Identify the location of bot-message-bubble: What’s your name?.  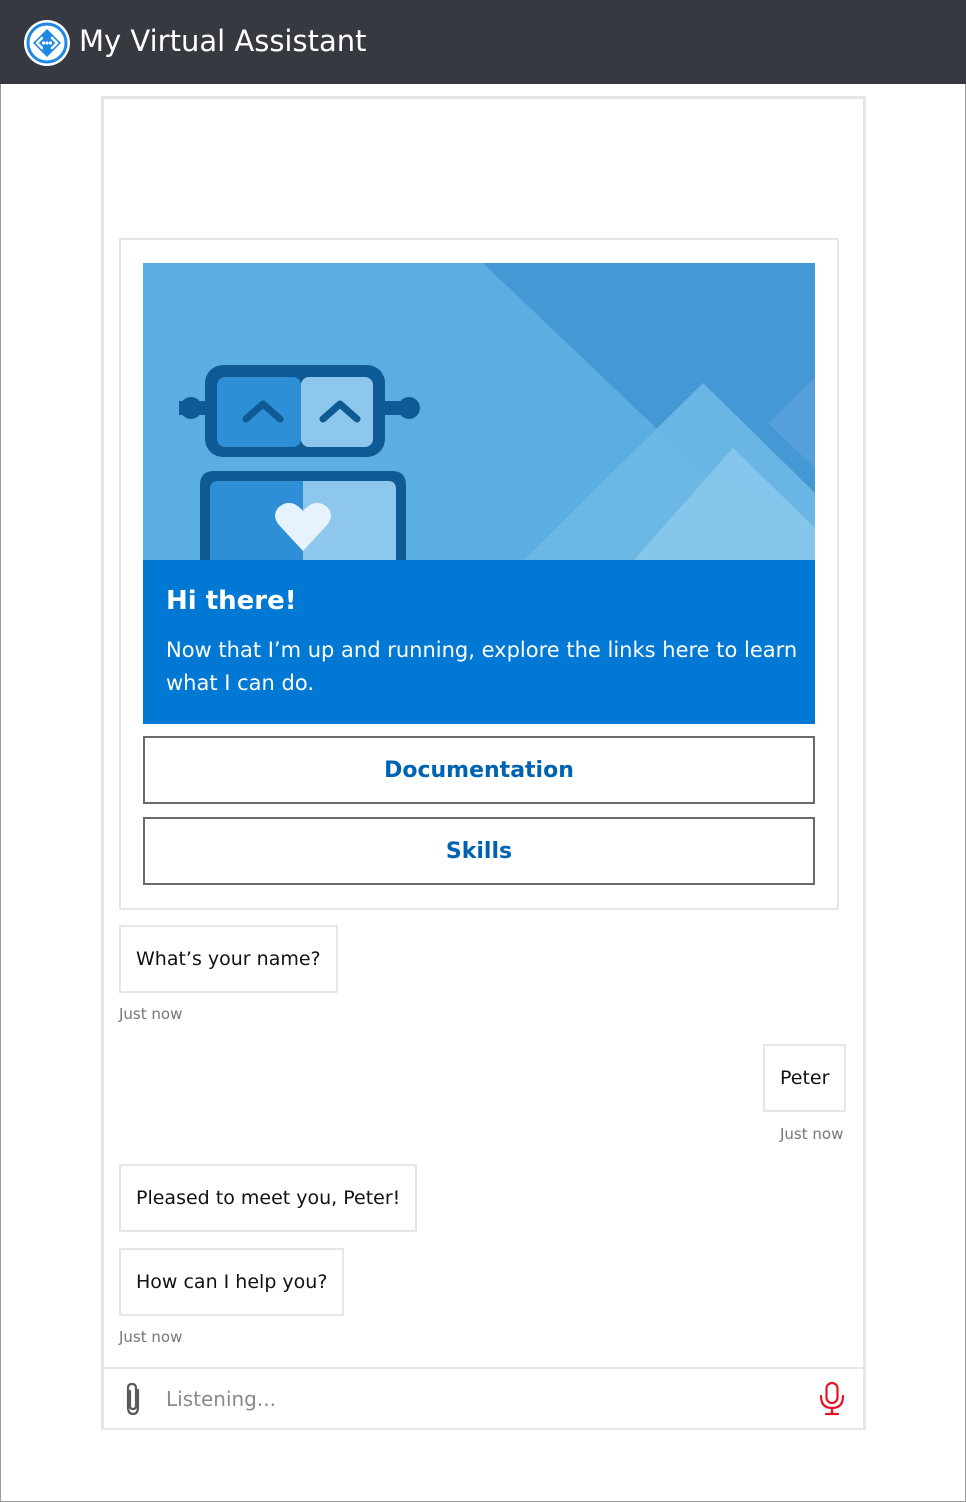
(228, 959).